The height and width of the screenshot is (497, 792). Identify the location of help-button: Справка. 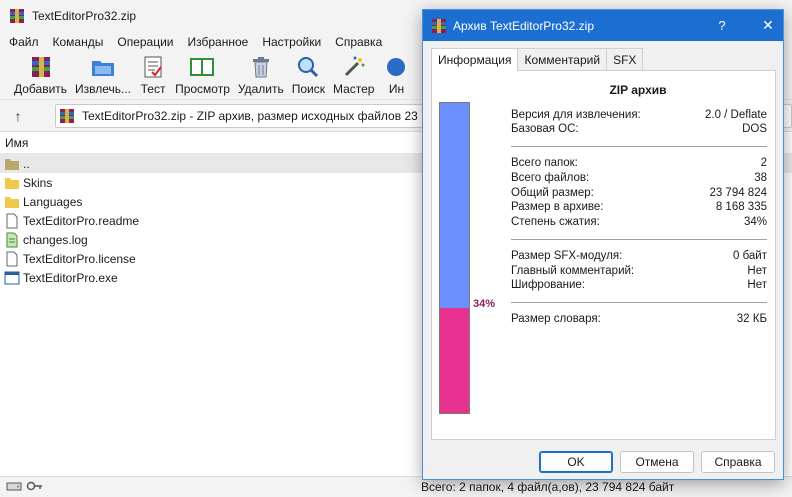
(738, 462).